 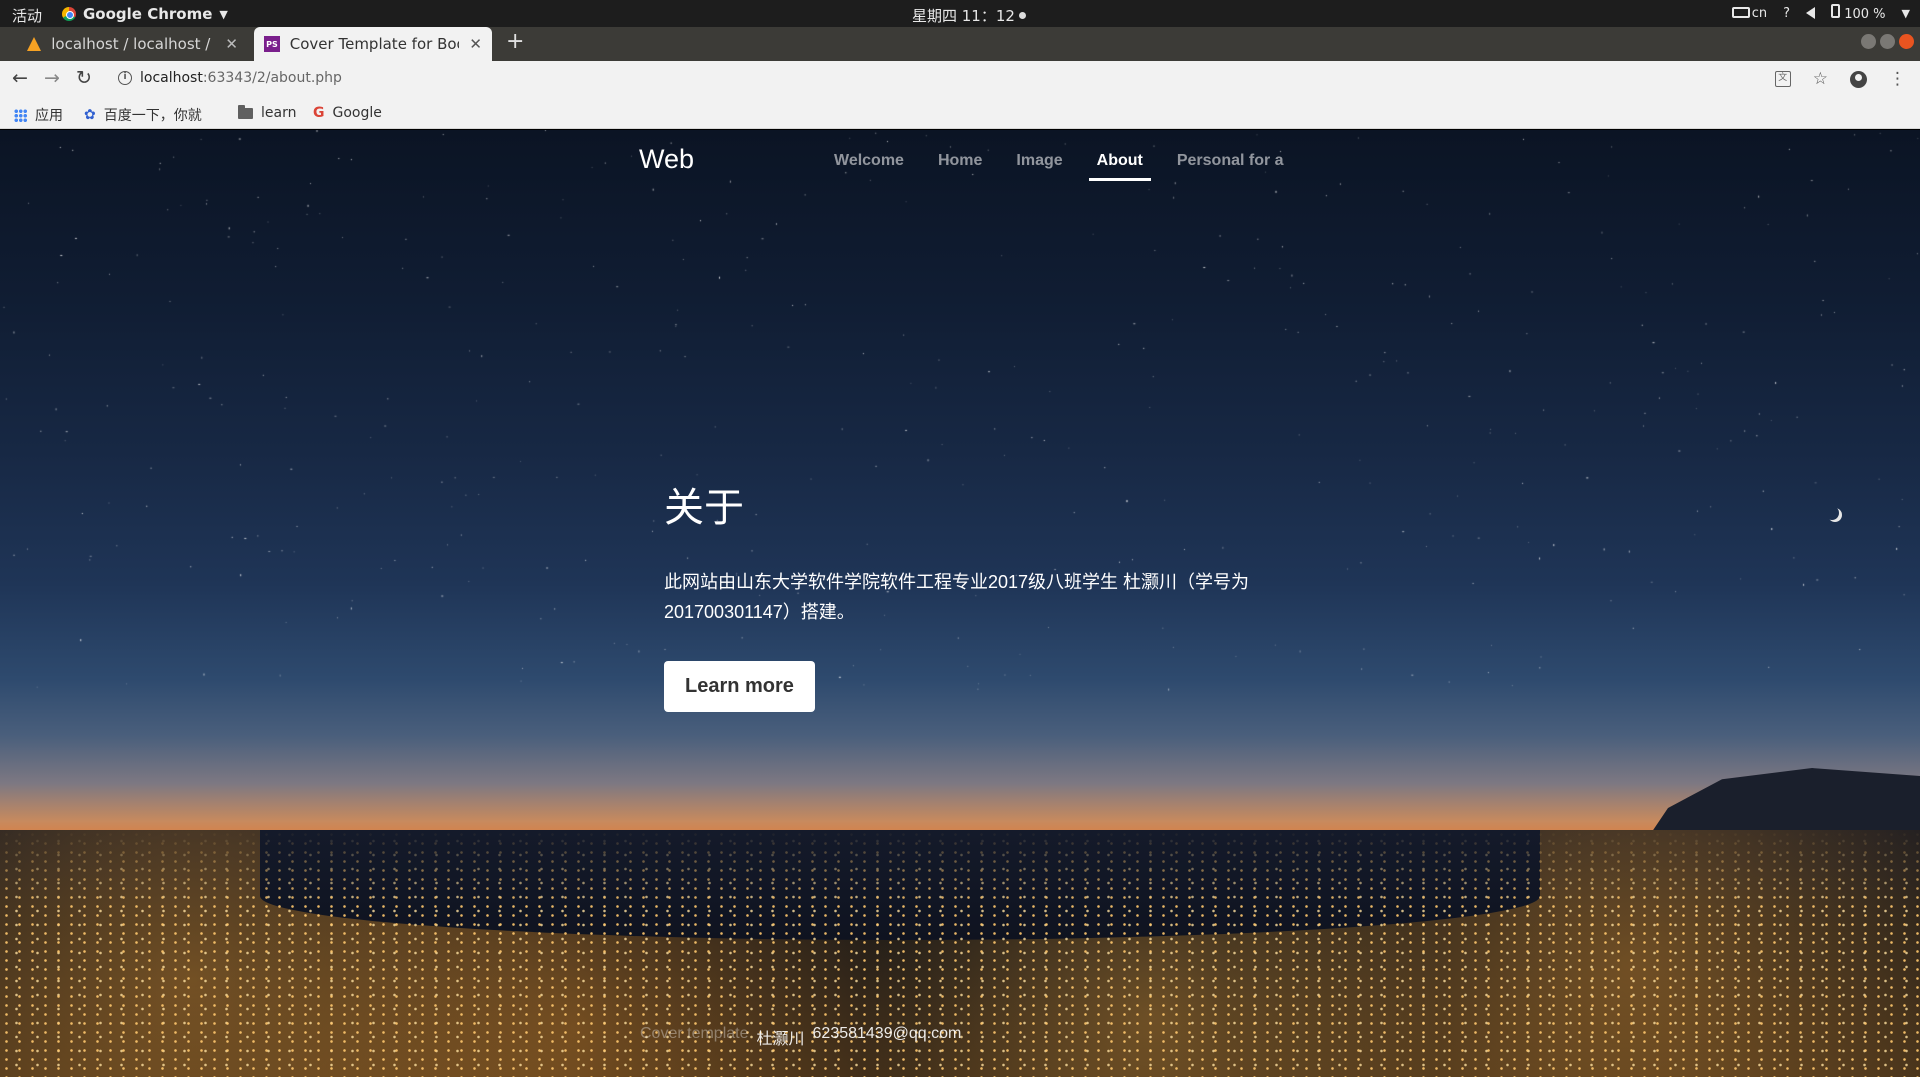 I want to click on bookmark-label: 百度一下，你就, so click(x=152, y=116).